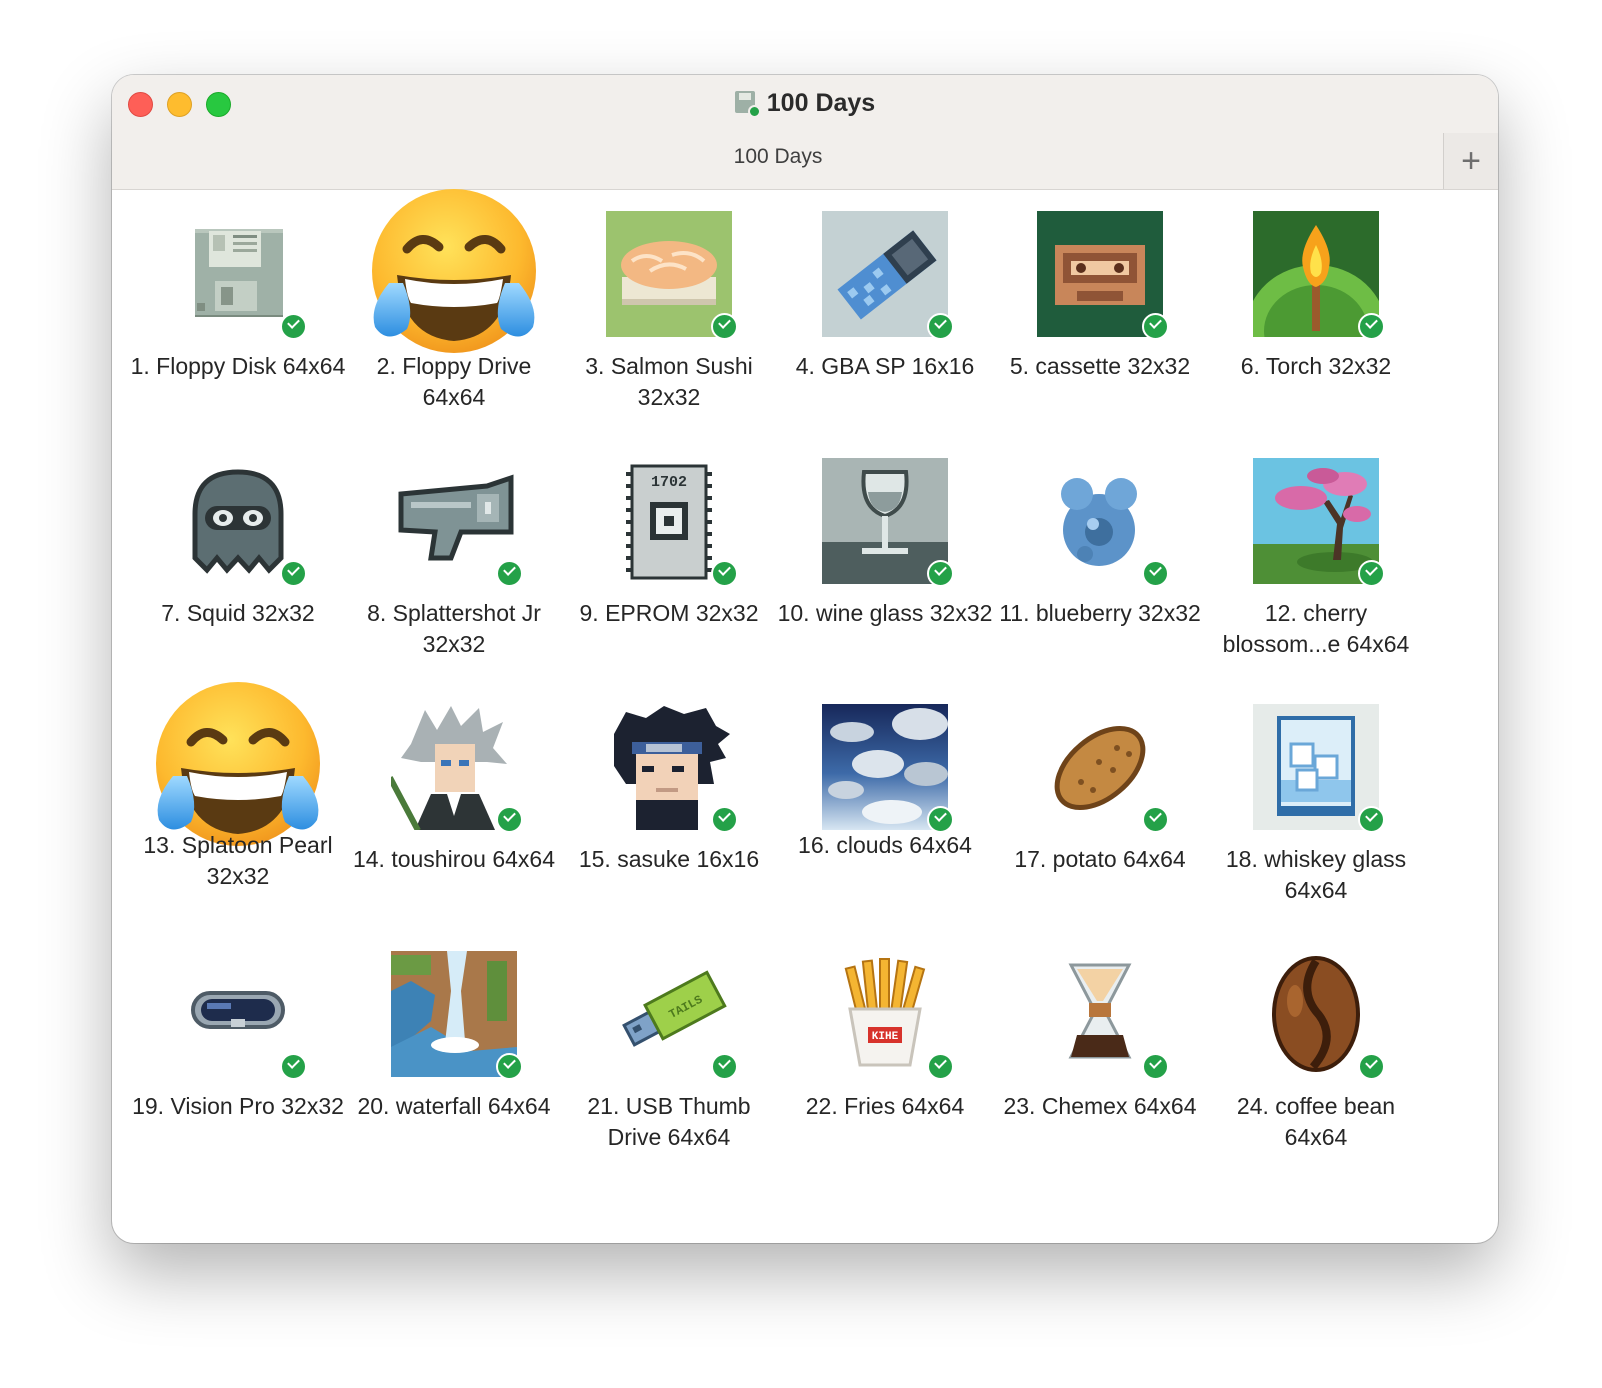 This screenshot has height=1388, width=1602. Describe the element at coordinates (669, 859) in the screenshot. I see `file-name-label: 15. sasuke 16x16` at that location.